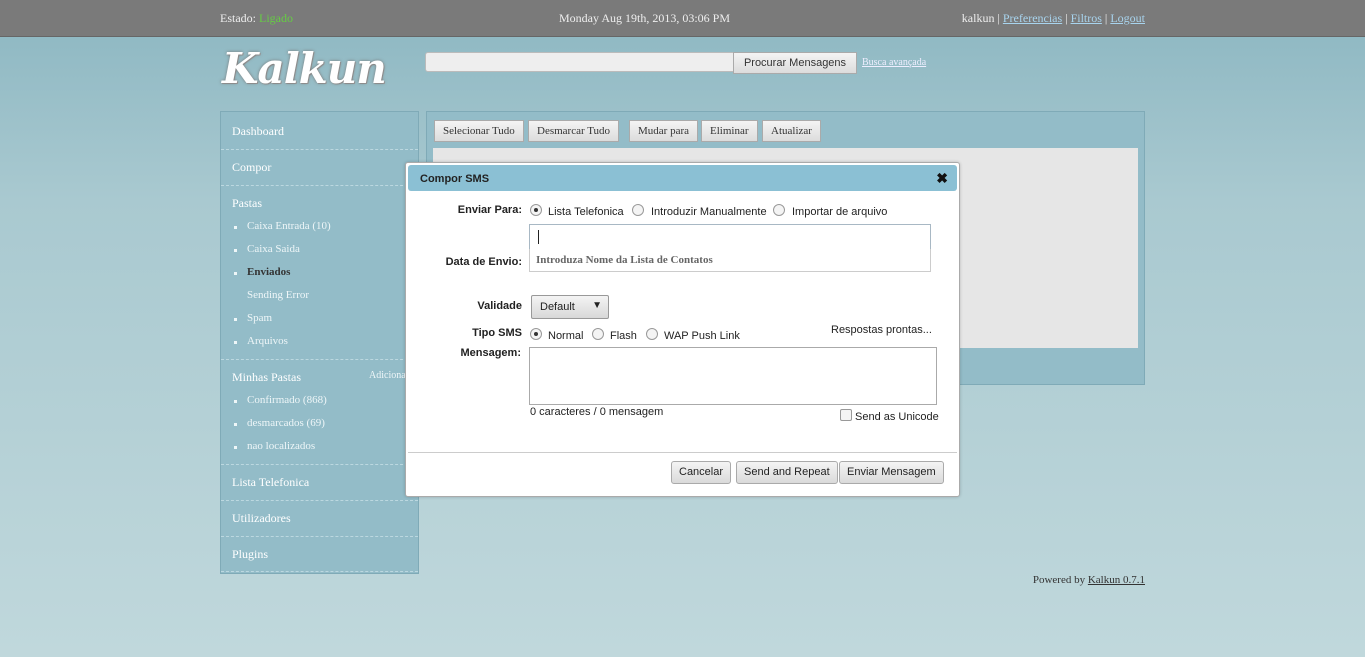 The image size is (1365, 657). Describe the element at coordinates (497, 333) in the screenshot. I see `sms-type-label: Tipo SMS` at that location.